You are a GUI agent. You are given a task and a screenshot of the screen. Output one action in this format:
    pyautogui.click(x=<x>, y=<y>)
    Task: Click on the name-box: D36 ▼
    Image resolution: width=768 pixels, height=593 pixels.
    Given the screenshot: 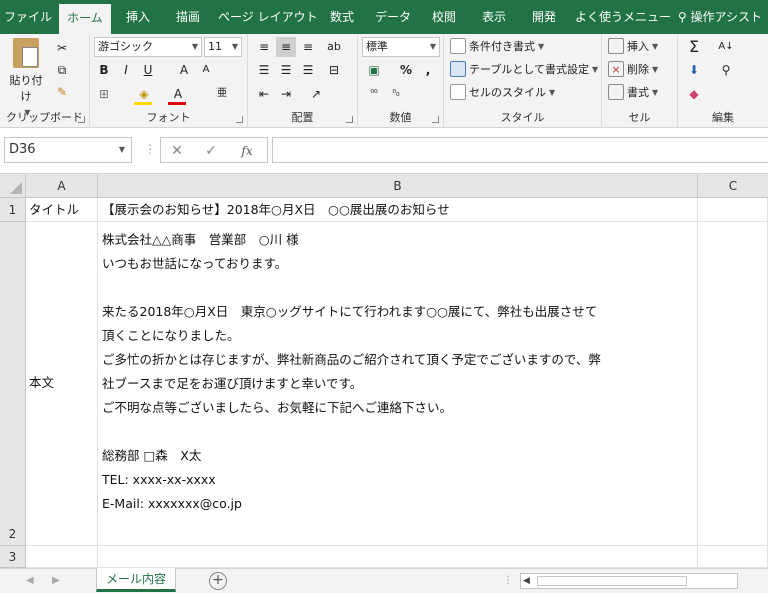 What is the action you would take?
    pyautogui.click(x=68, y=150)
    